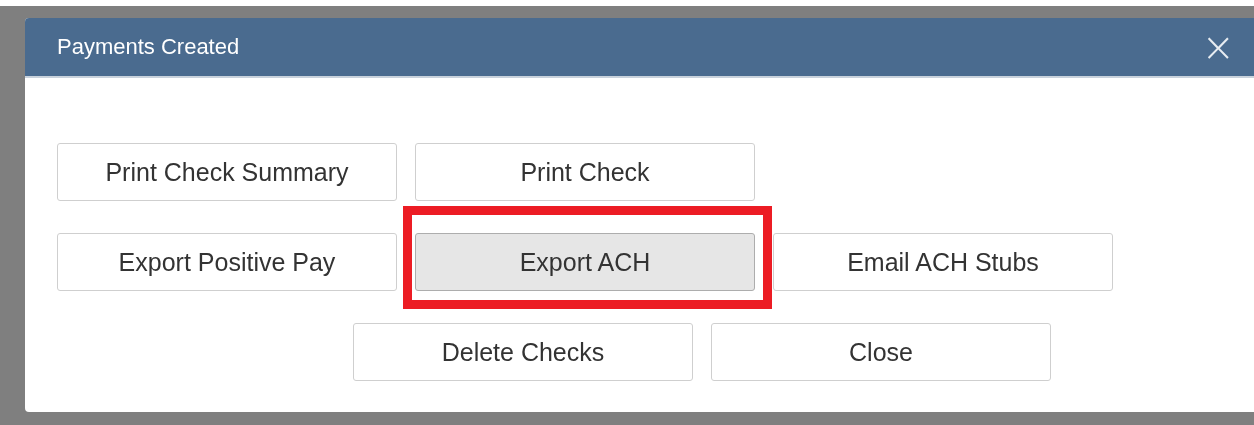 The height and width of the screenshot is (425, 1254). What do you see at coordinates (1227, 47) in the screenshot?
I see `close-button: ×` at bounding box center [1227, 47].